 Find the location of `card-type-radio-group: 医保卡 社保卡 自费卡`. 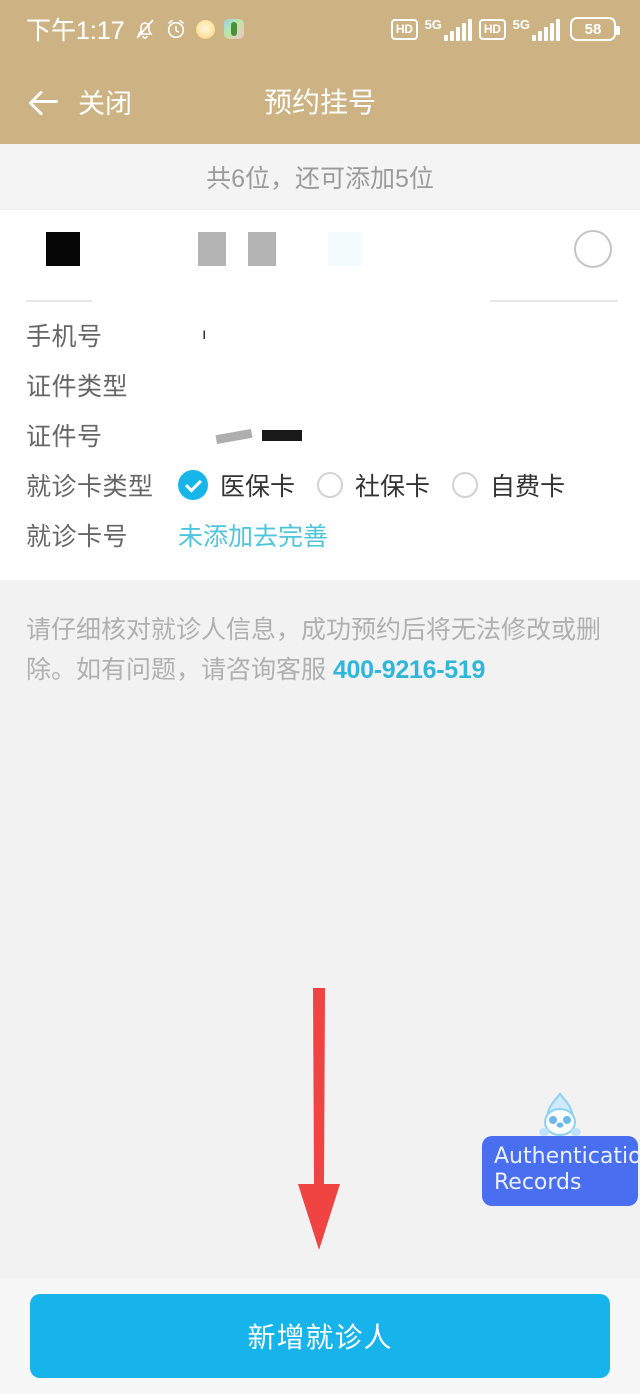

card-type-radio-group: 医保卡 社保卡 自费卡 is located at coordinates (382, 485).